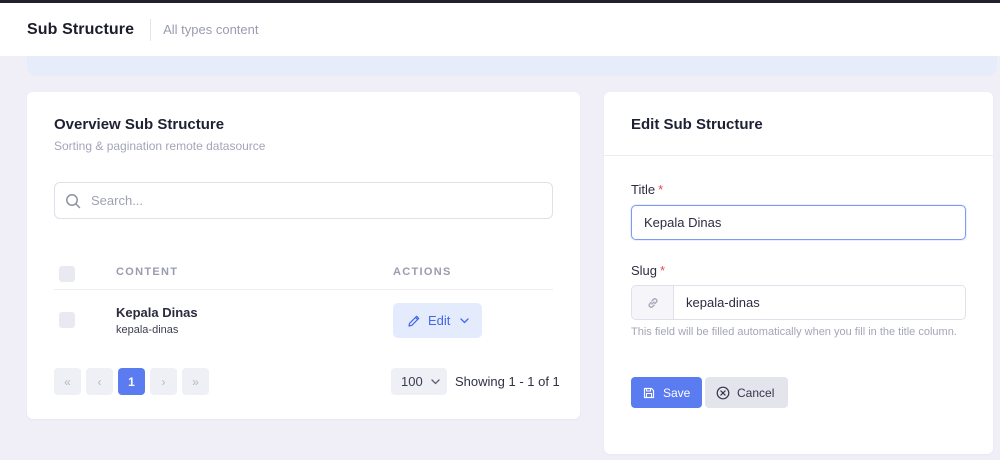 Image resolution: width=1000 pixels, height=460 pixels. Describe the element at coordinates (147, 272) in the screenshot. I see `column-header-content: CONTENT` at that location.